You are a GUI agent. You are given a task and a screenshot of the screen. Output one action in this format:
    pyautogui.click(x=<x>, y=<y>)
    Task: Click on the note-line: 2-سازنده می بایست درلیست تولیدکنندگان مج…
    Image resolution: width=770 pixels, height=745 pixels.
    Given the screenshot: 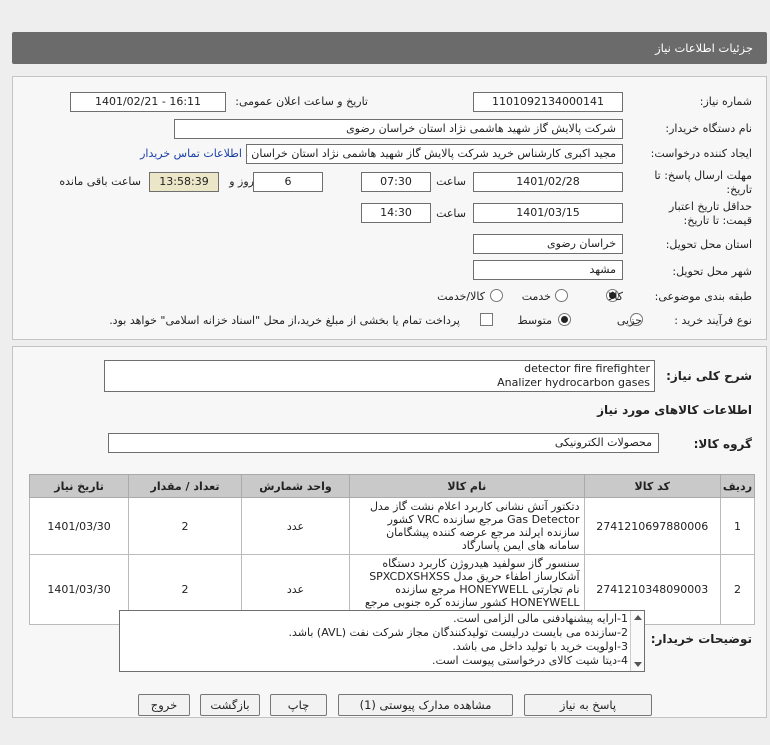 What is the action you would take?
    pyautogui.click(x=458, y=632)
    